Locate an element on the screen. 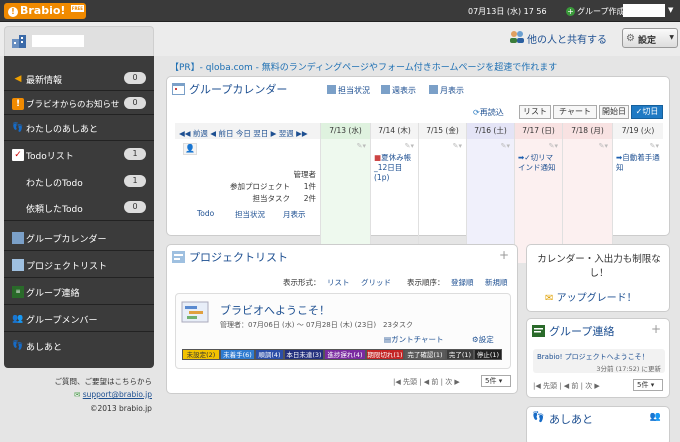 The height and width of the screenshot is (442, 680). footprints-title: あしあと is located at coordinates (571, 419).